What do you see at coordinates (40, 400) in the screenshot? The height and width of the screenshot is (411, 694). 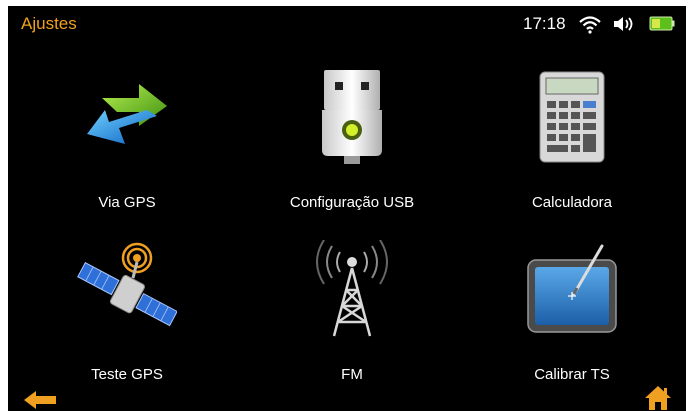 I see `back-arrow-icon` at bounding box center [40, 400].